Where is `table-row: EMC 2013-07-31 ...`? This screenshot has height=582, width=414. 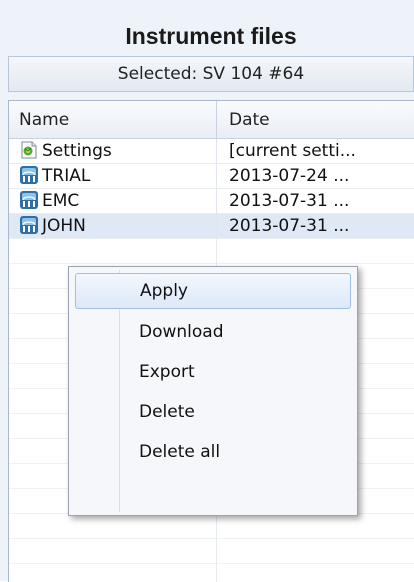 table-row: EMC 2013-07-31 ... is located at coordinates (211, 201).